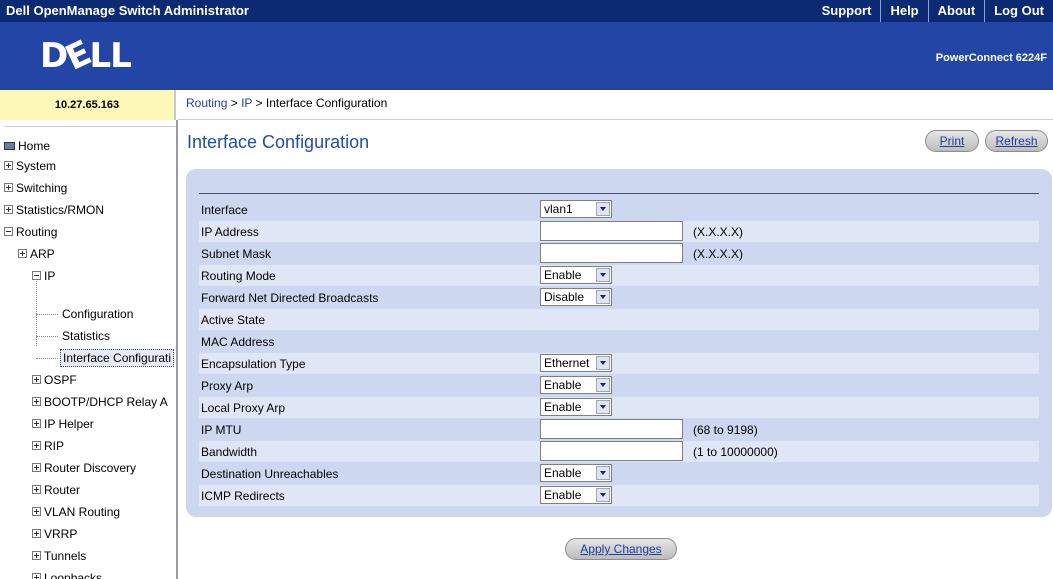  Describe the element at coordinates (230, 232) in the screenshot. I see `field-label: IP Address` at that location.